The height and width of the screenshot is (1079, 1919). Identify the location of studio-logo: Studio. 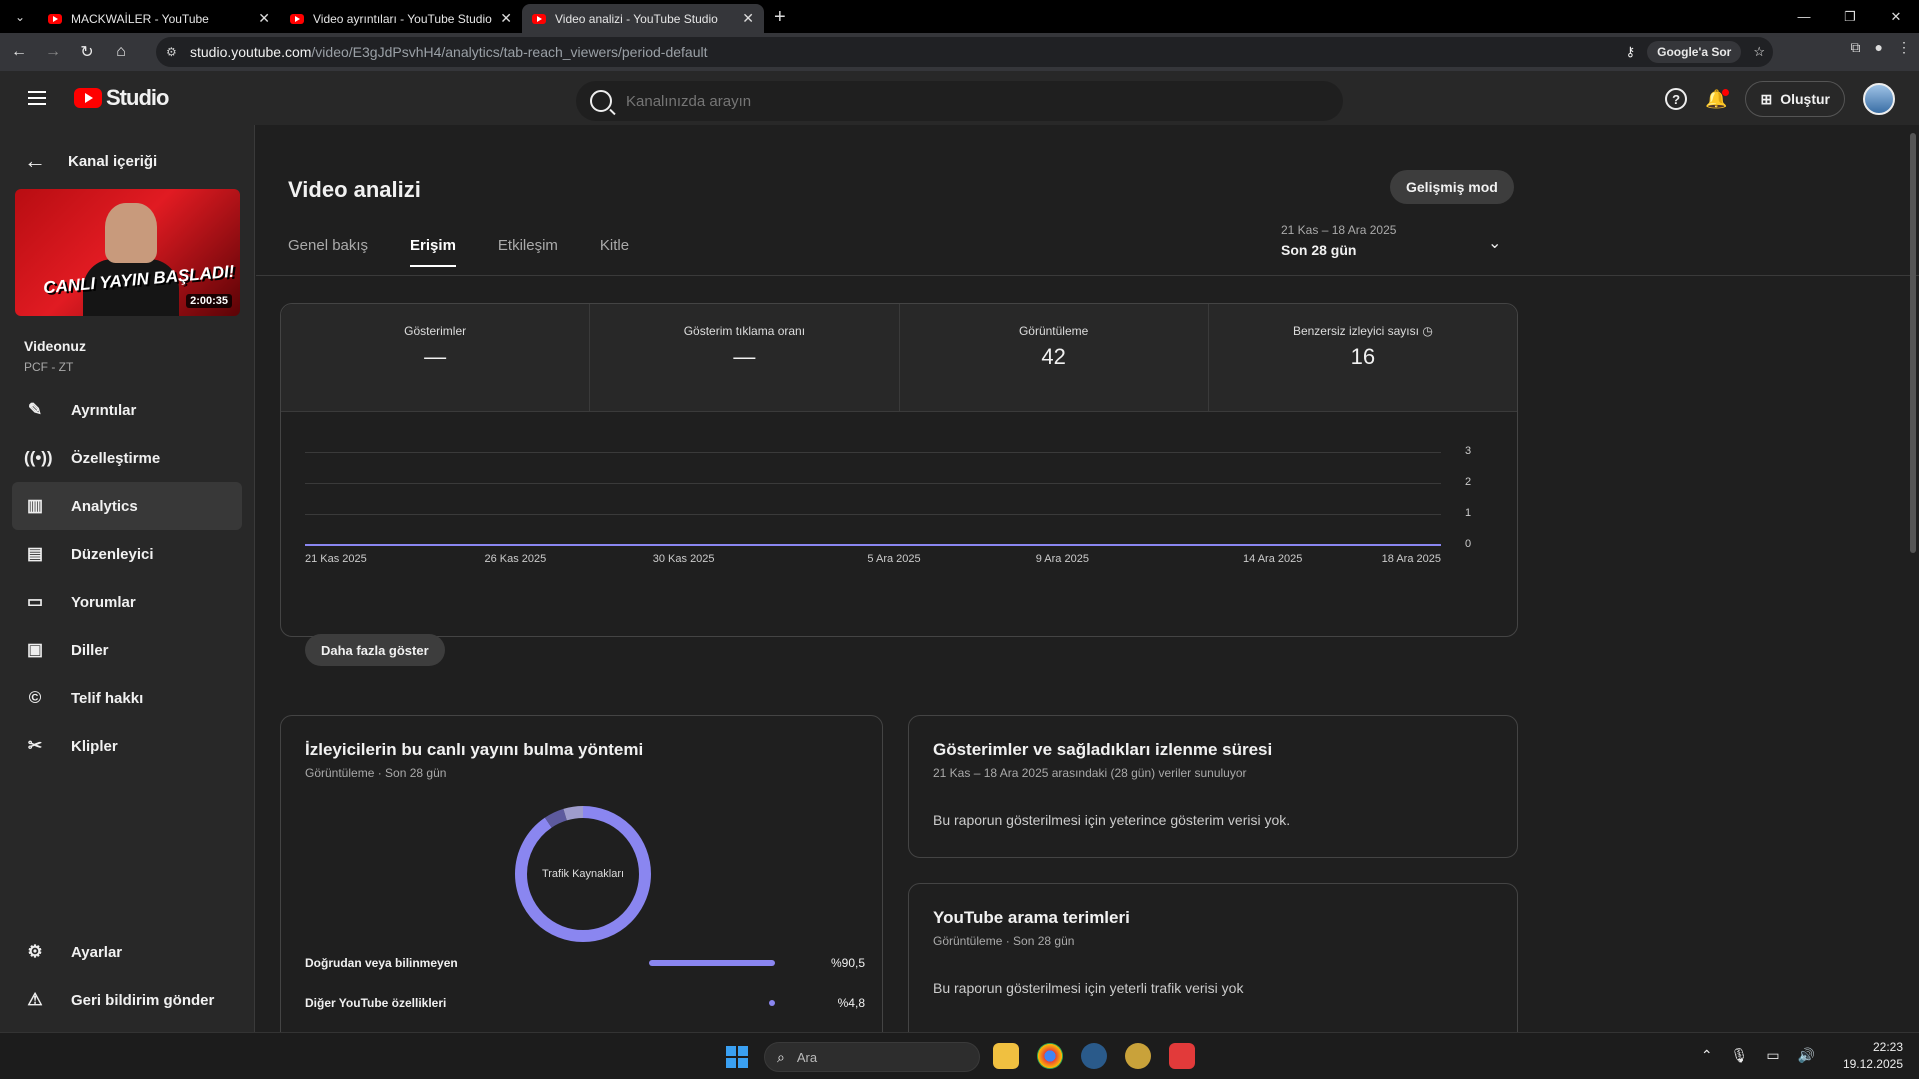
(121, 98).